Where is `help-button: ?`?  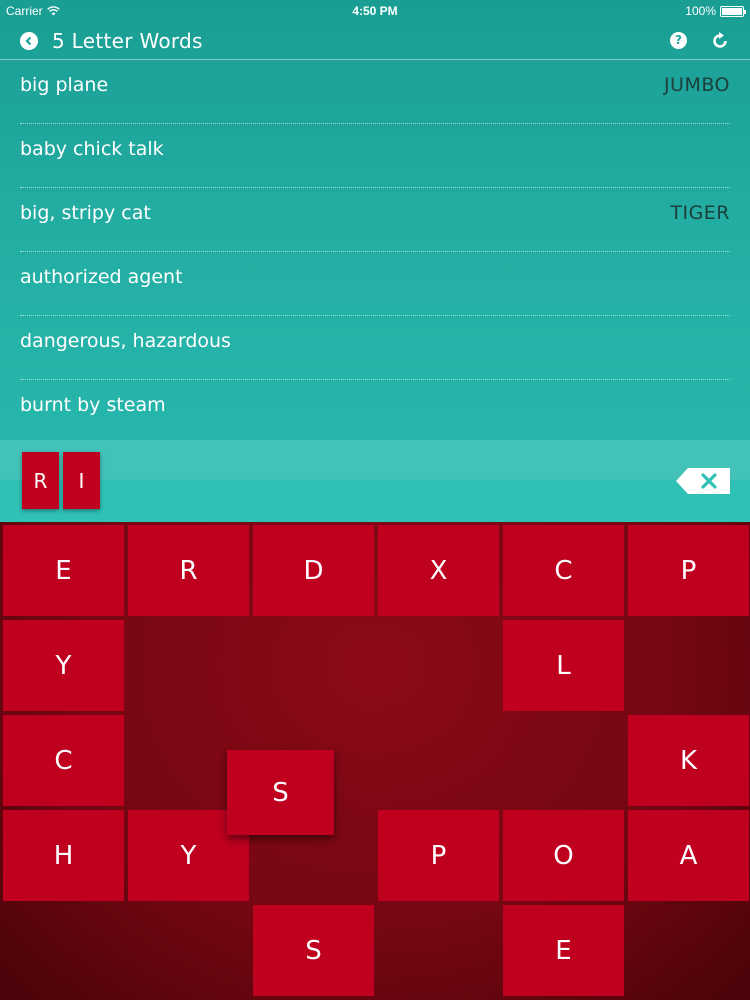
help-button: ? is located at coordinates (678, 40).